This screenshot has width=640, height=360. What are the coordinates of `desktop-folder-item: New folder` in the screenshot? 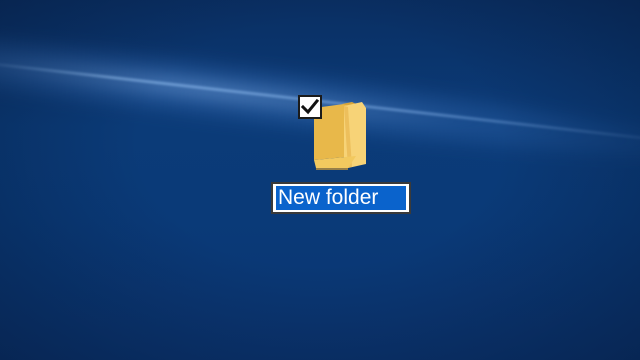 It's located at (341, 156).